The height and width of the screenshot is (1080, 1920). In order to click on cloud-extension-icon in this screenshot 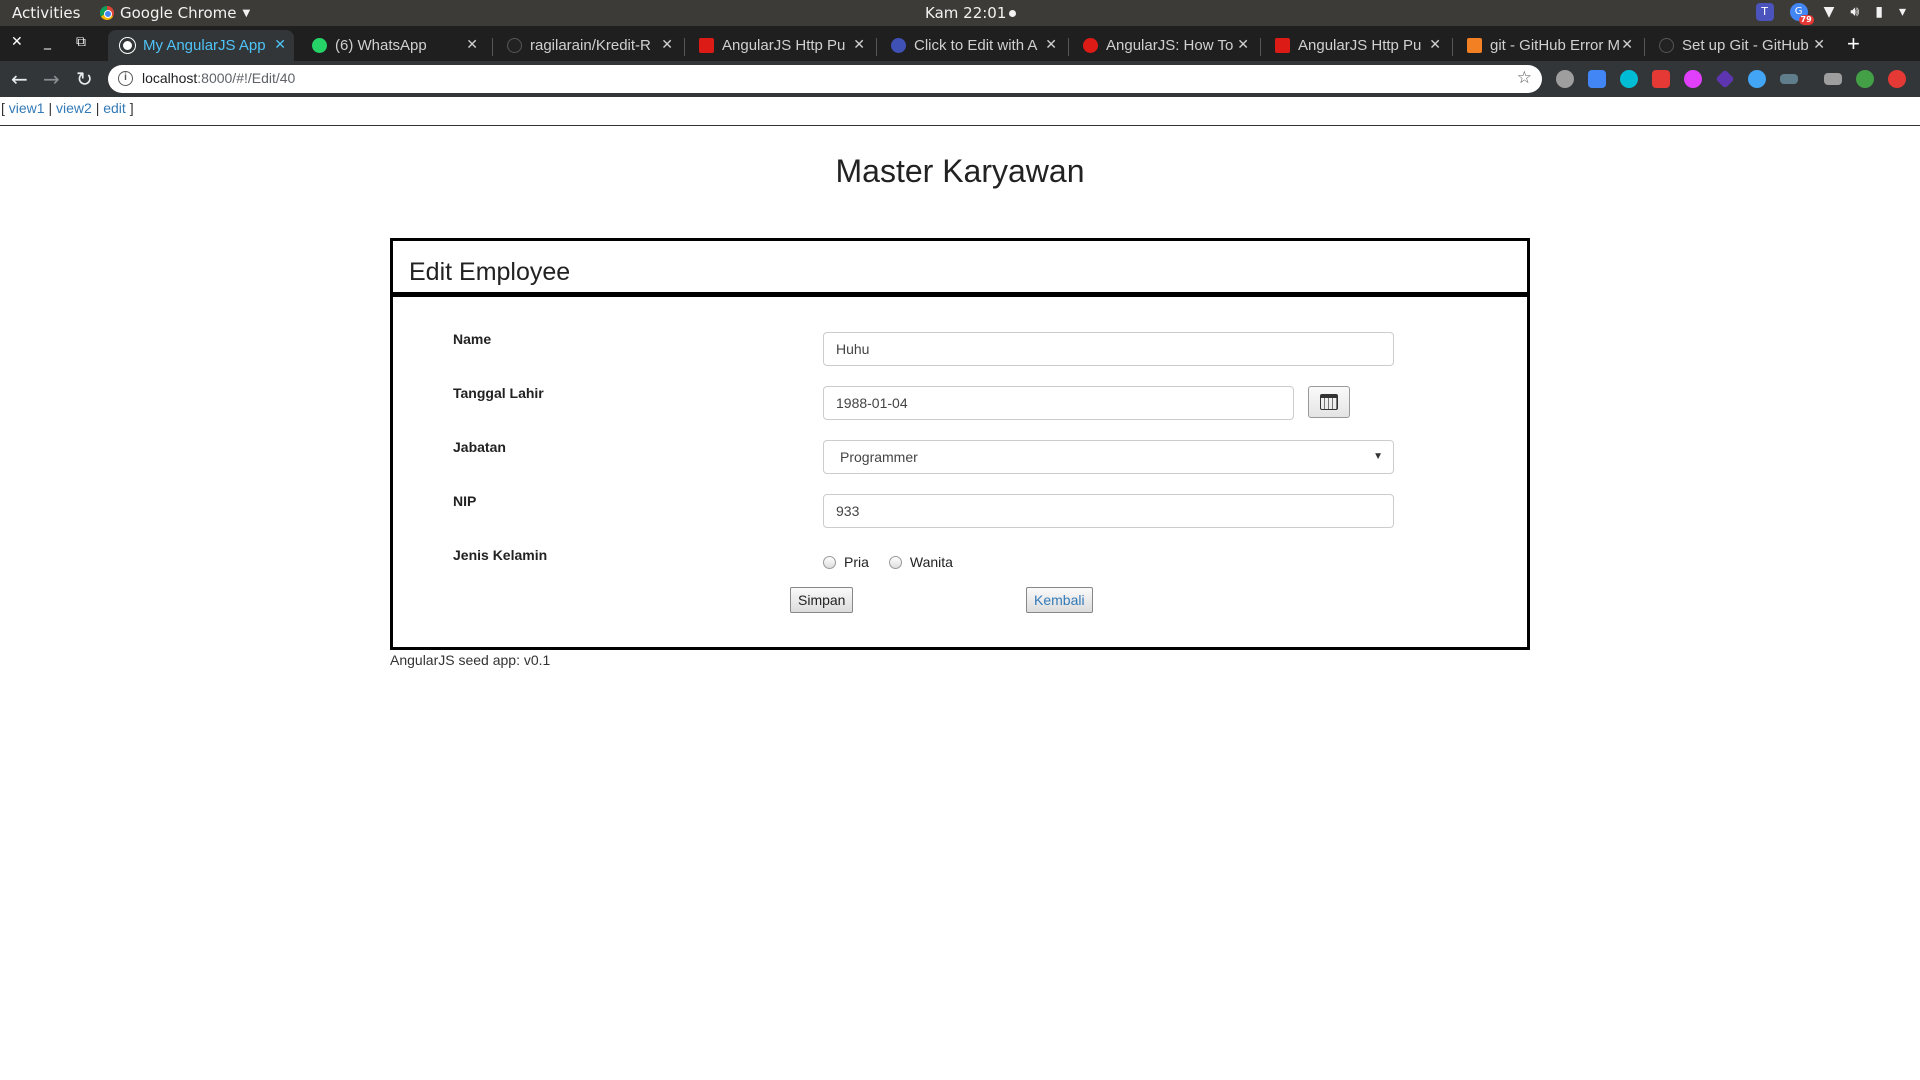, I will do `click(1661, 79)`.